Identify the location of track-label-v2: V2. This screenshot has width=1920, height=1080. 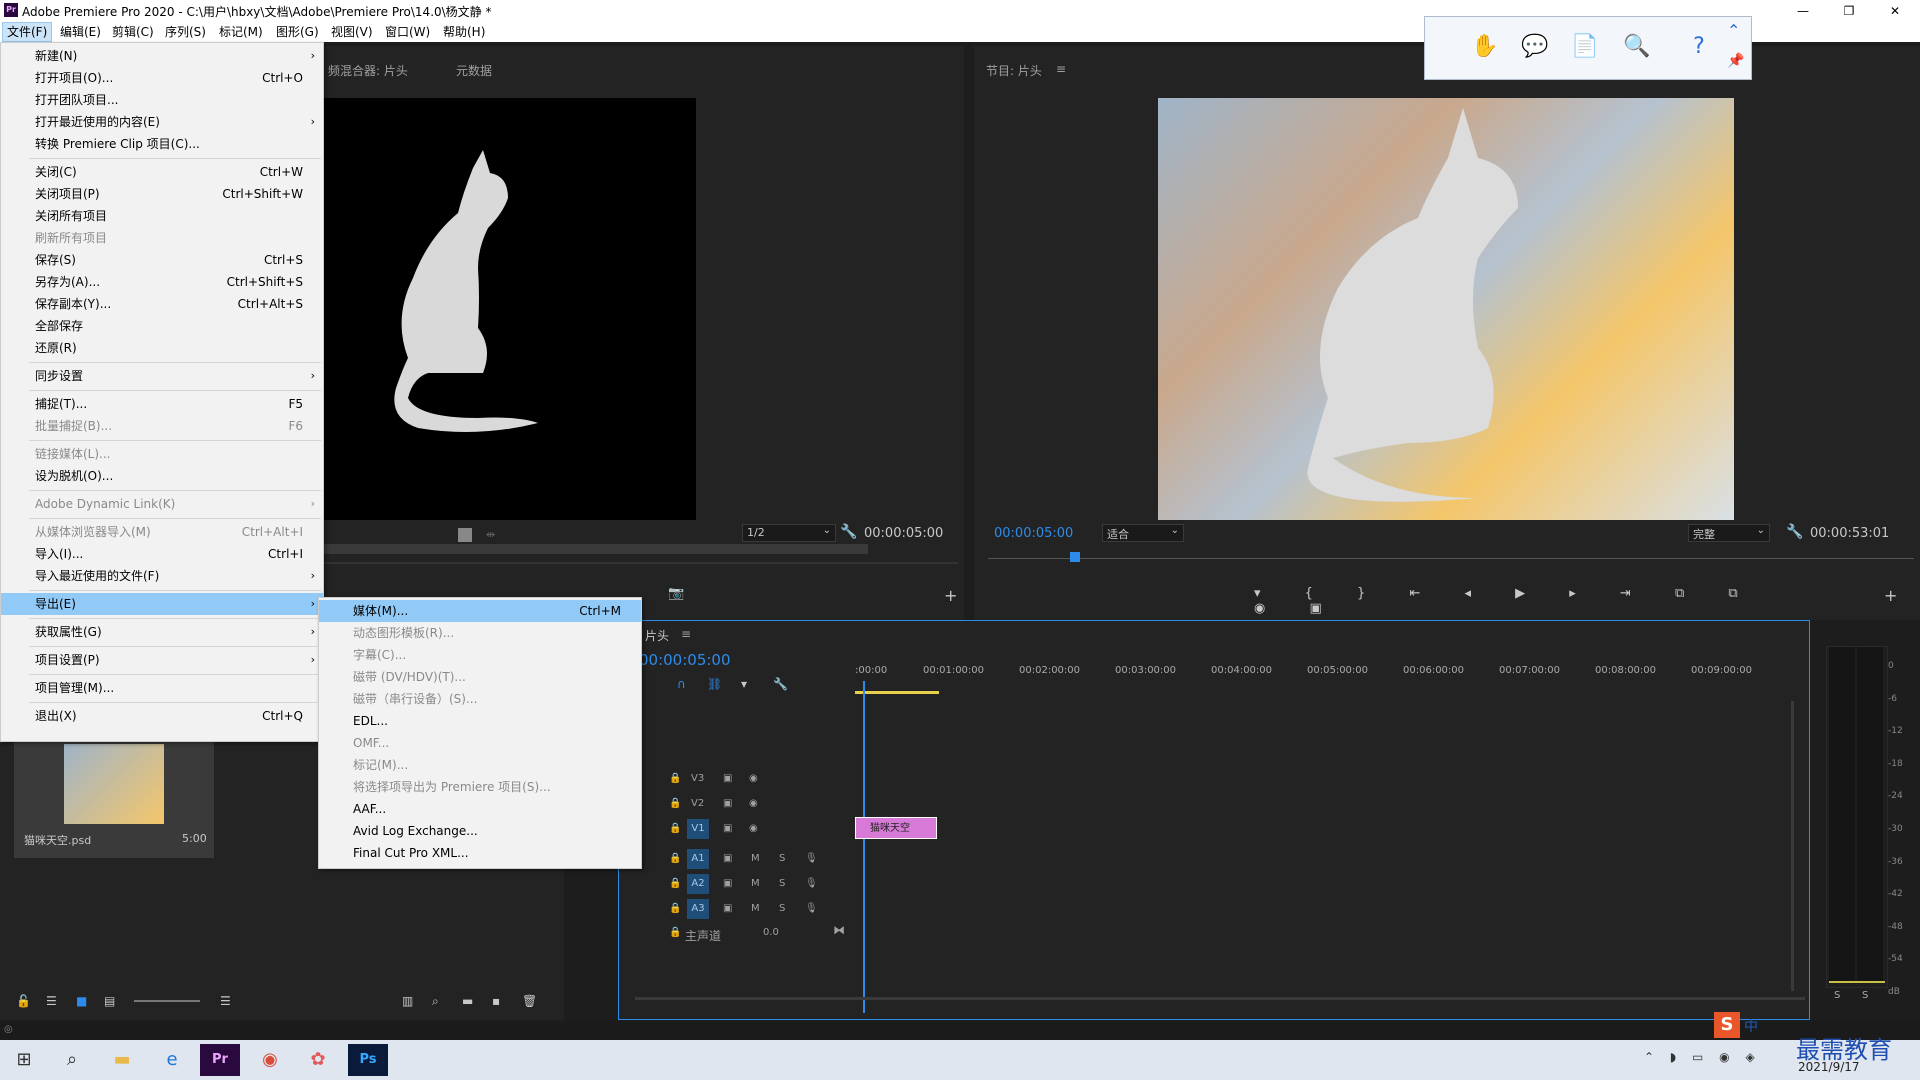
(697, 803).